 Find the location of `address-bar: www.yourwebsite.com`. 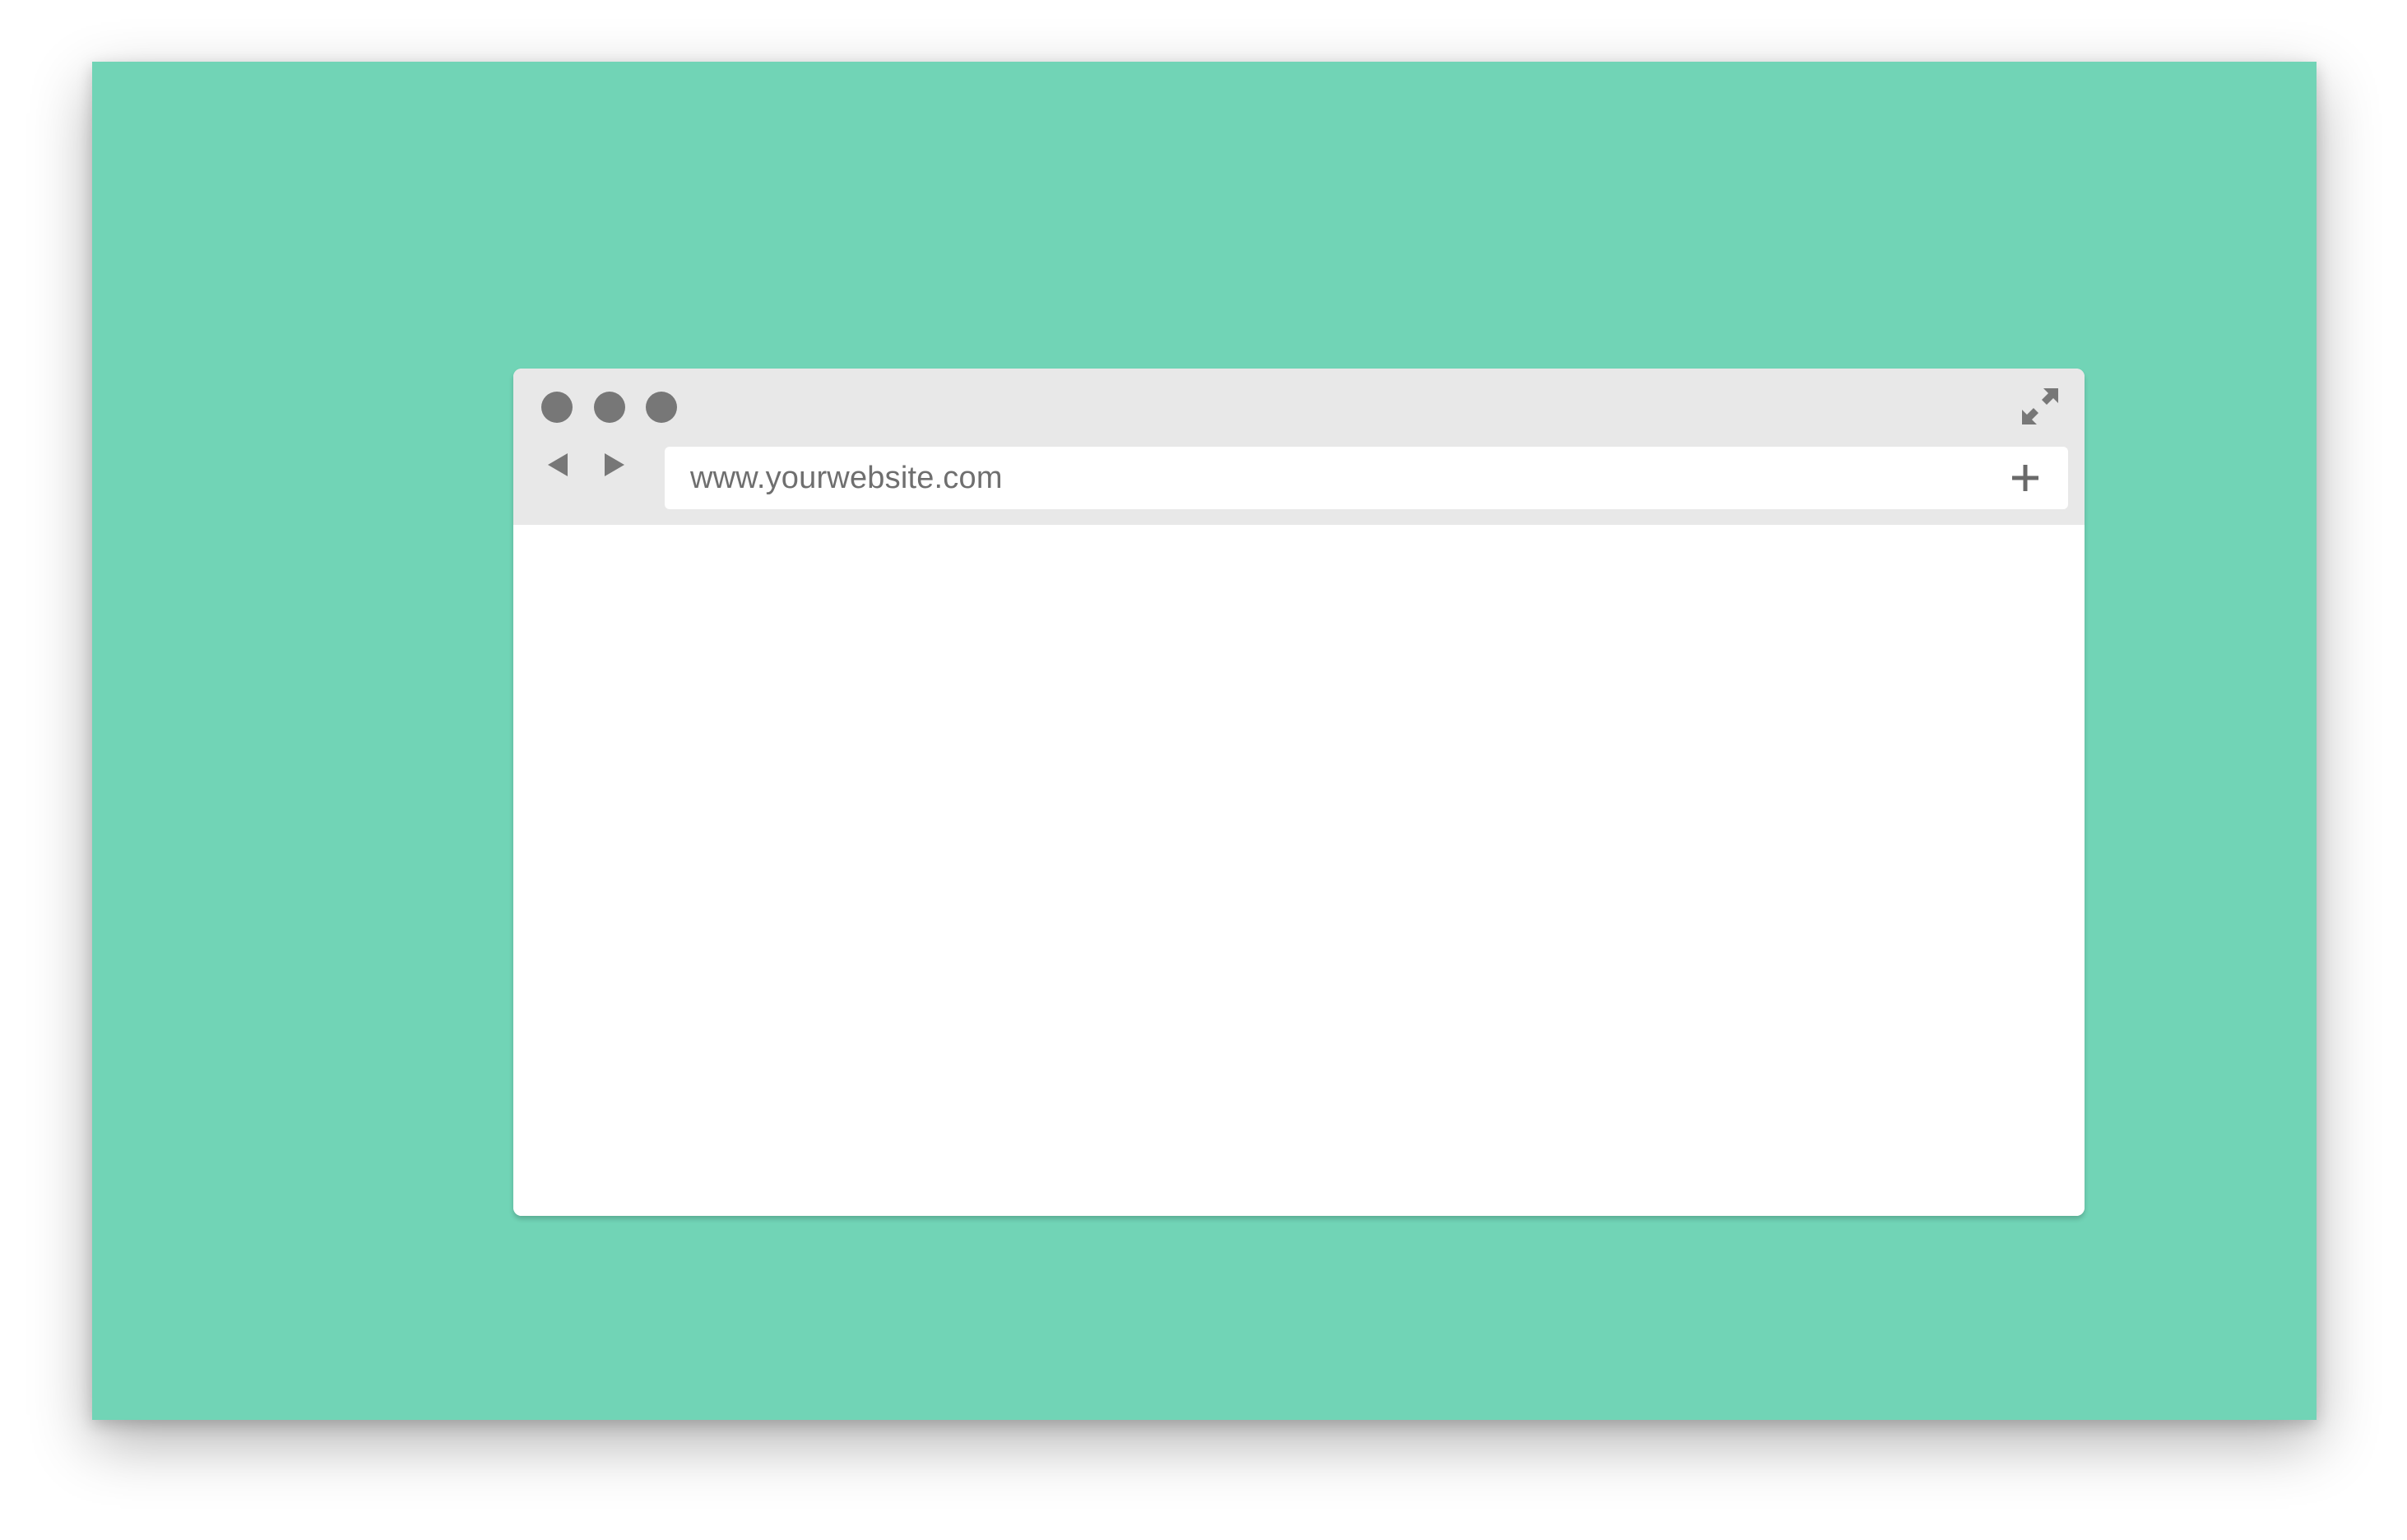

address-bar: www.yourwebsite.com is located at coordinates (1366, 478).